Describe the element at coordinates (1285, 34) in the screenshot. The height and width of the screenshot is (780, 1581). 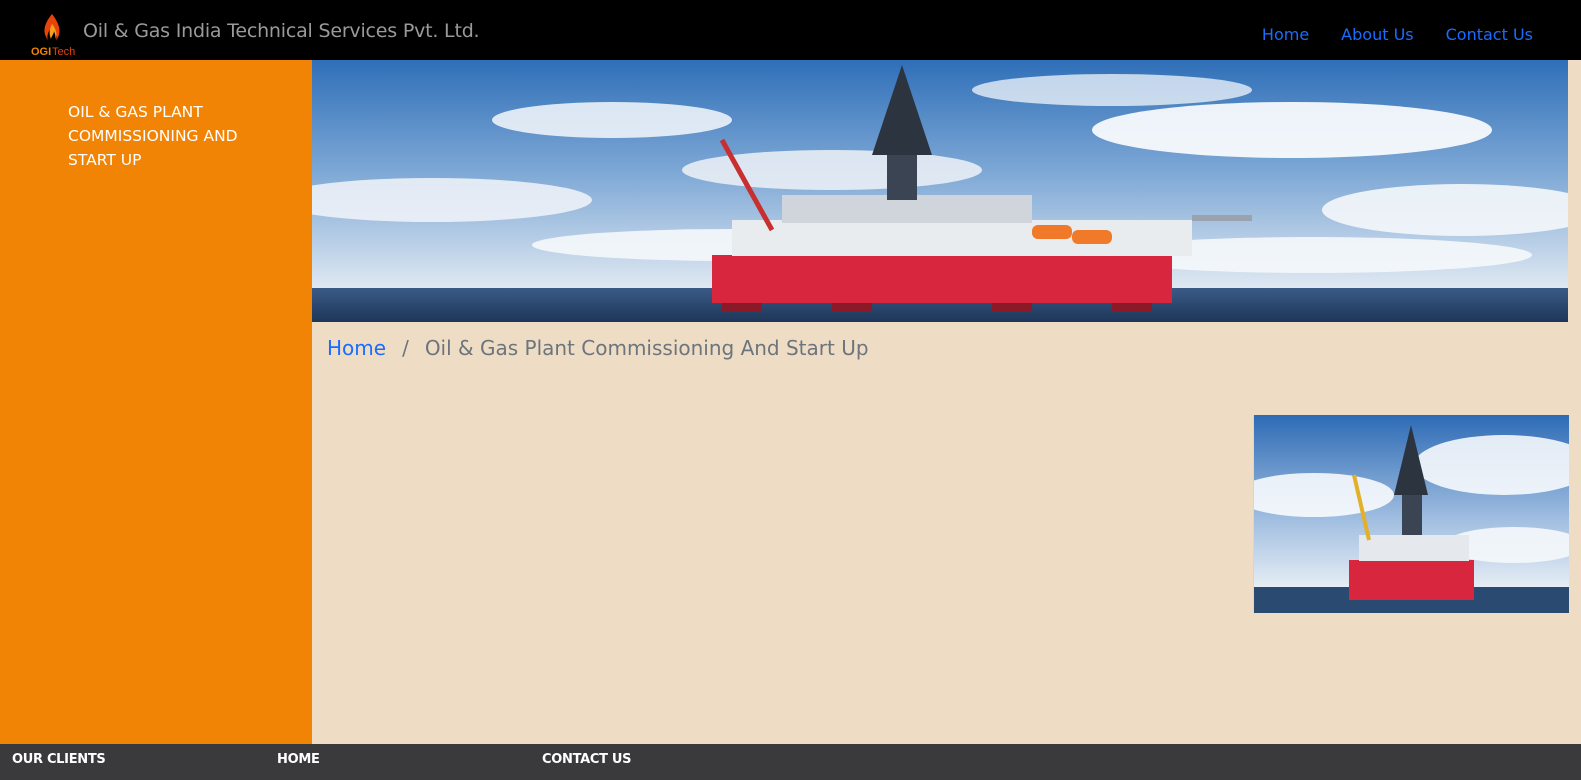
I see `nav-home-link: Home` at that location.